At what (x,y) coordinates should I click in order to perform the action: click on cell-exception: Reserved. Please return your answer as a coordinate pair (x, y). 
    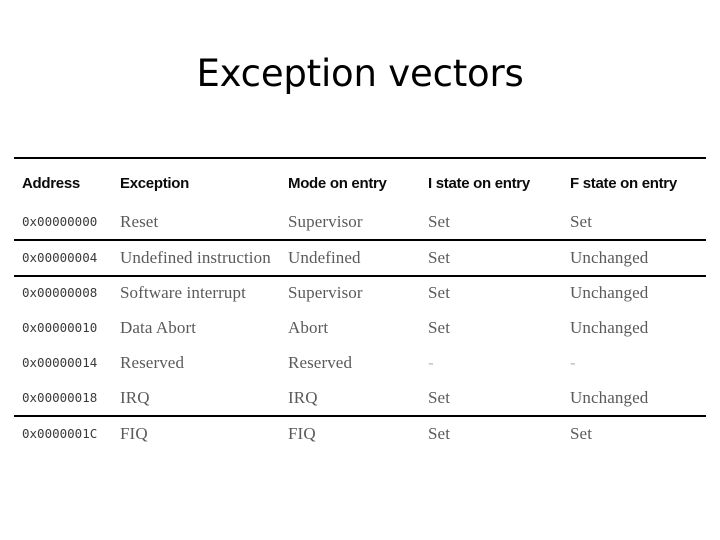
    Looking at the image, I should click on (152, 362).